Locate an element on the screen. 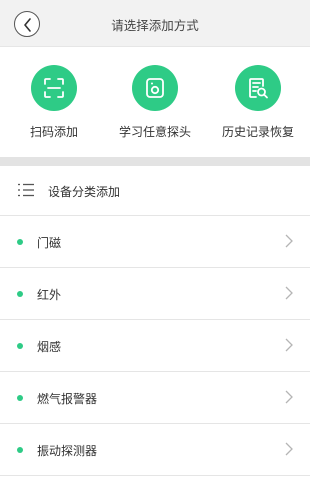 This screenshot has width=320, height=494. category-section-header: 设备分类添加 is located at coordinates (155, 191).